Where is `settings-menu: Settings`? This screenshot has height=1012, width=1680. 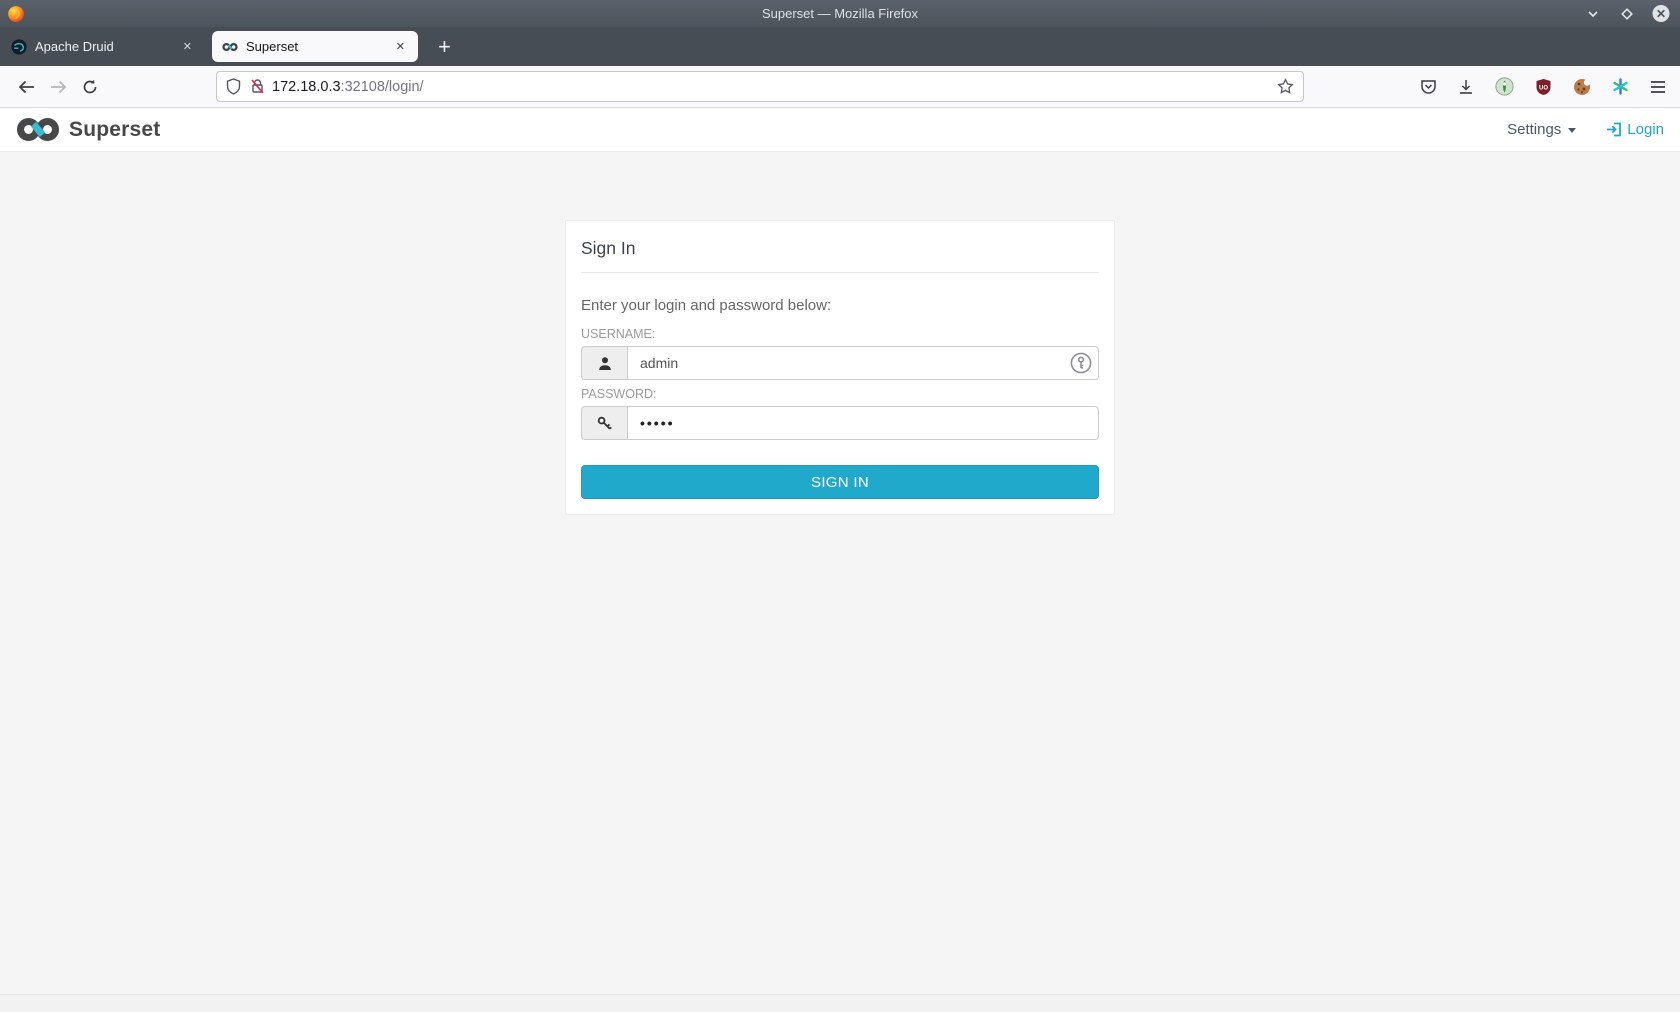 settings-menu: Settings is located at coordinates (1542, 129).